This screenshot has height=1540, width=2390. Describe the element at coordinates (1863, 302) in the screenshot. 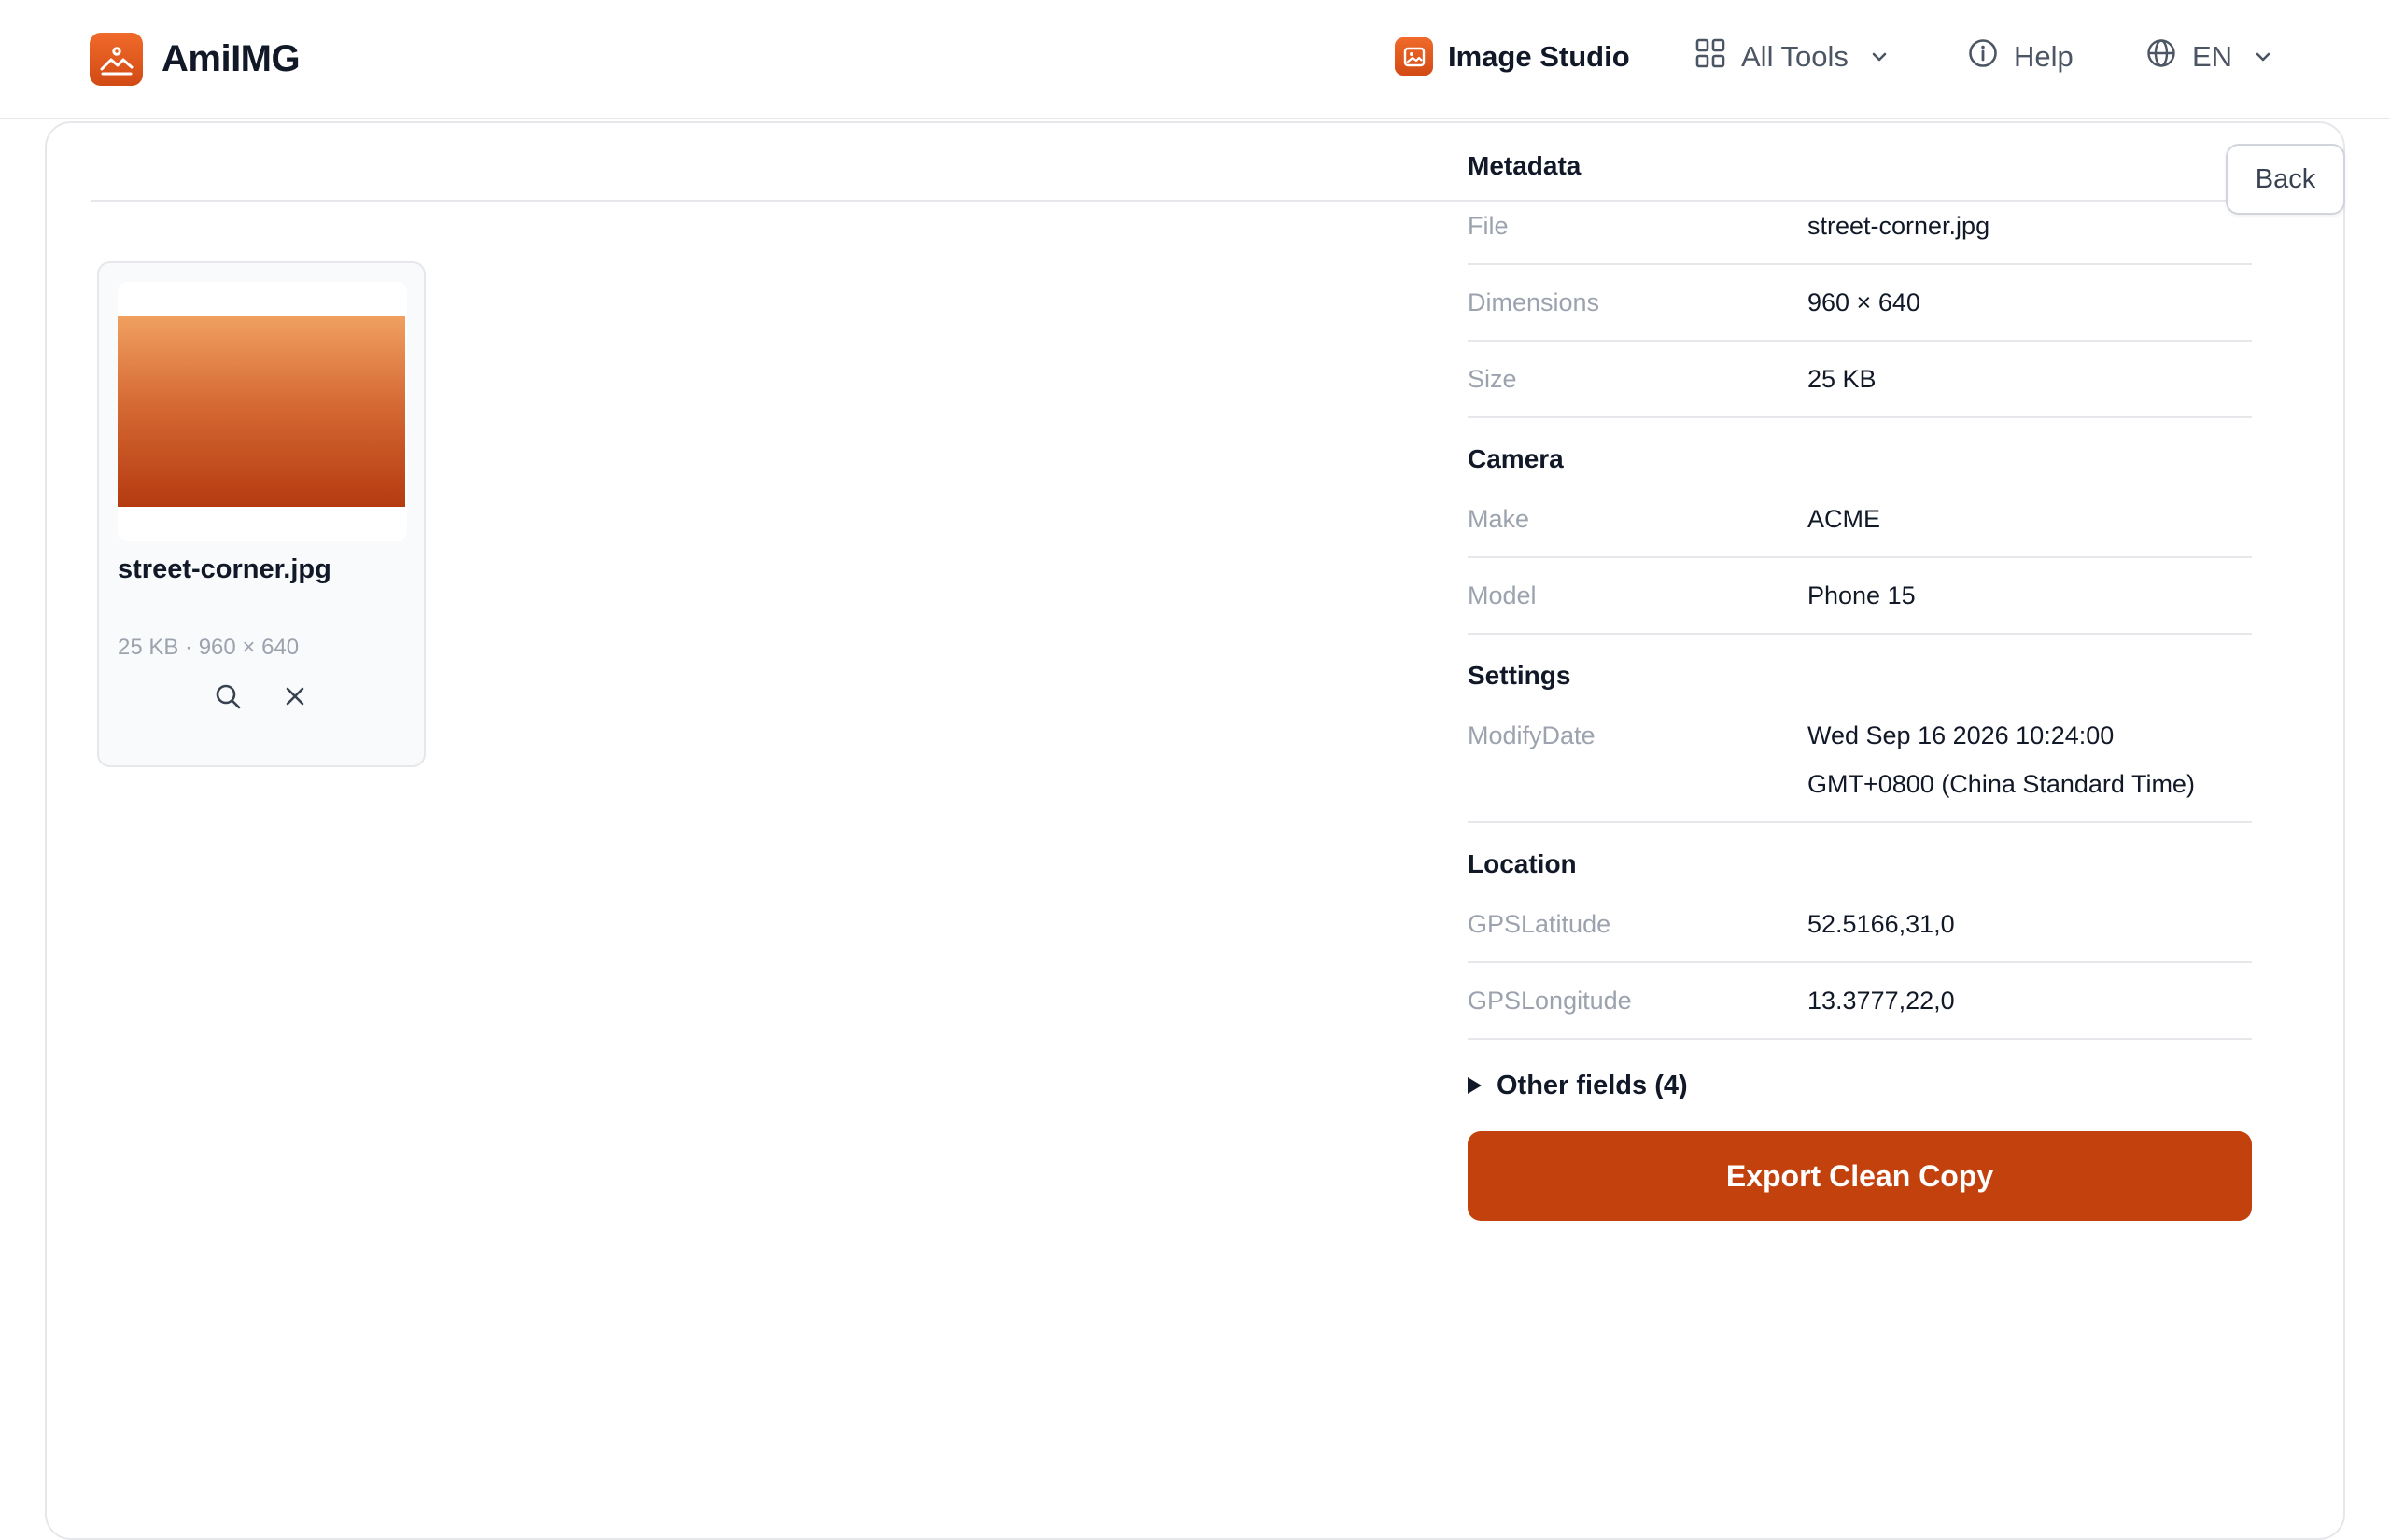

I see `field-value: 960 × 640` at that location.